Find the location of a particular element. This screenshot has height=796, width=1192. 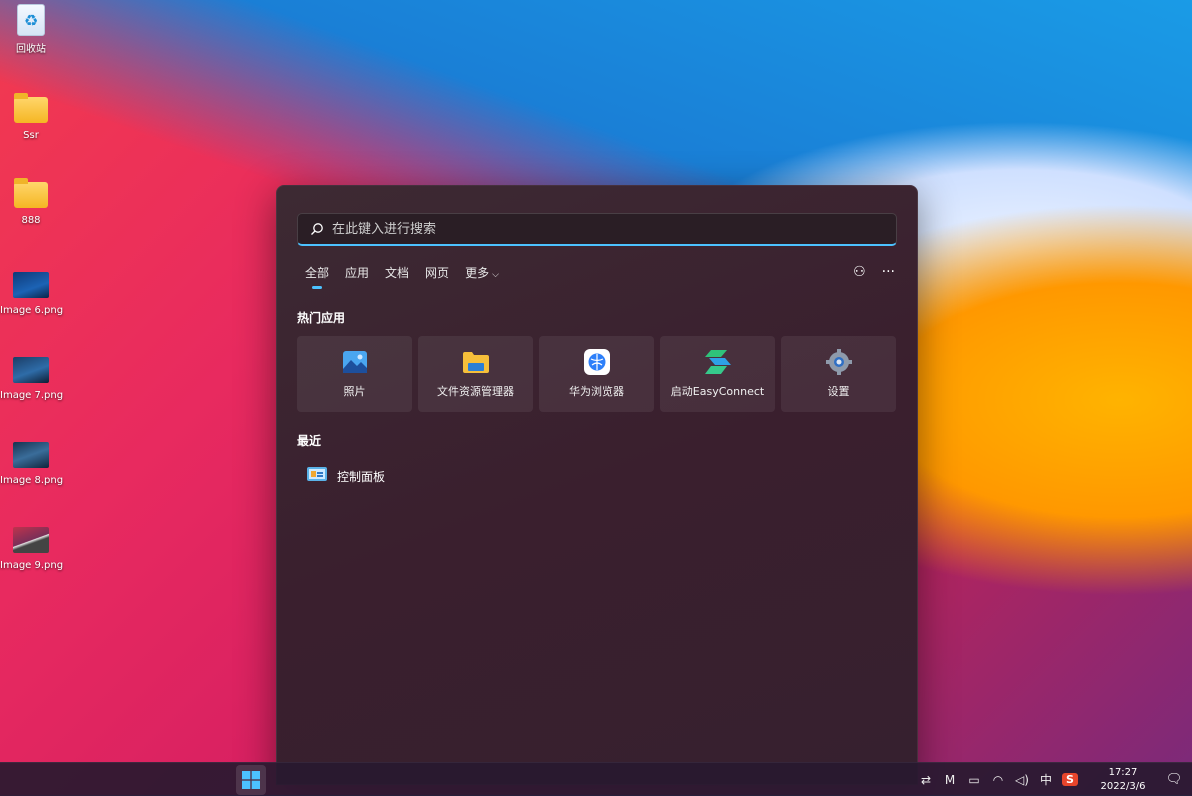

wifi-icon: ◠ is located at coordinates (998, 780).